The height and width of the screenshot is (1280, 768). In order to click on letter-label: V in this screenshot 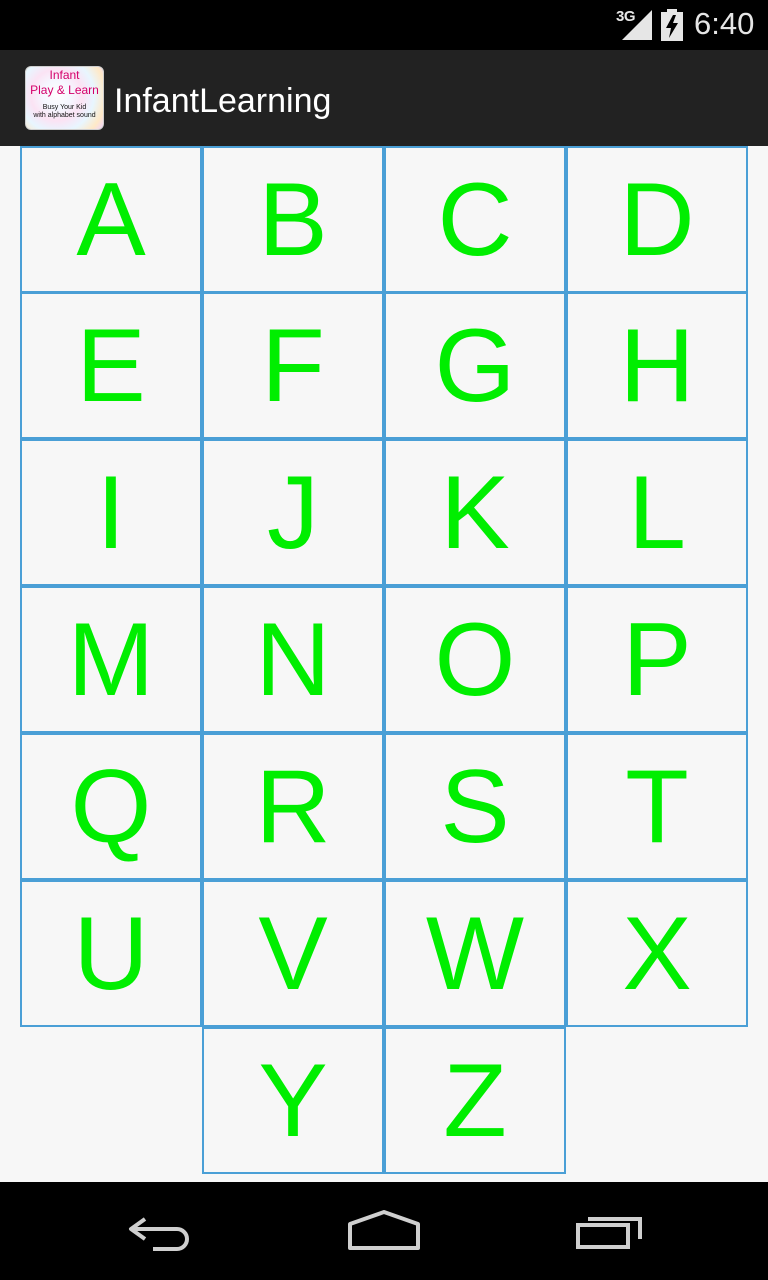, I will do `click(293, 953)`.